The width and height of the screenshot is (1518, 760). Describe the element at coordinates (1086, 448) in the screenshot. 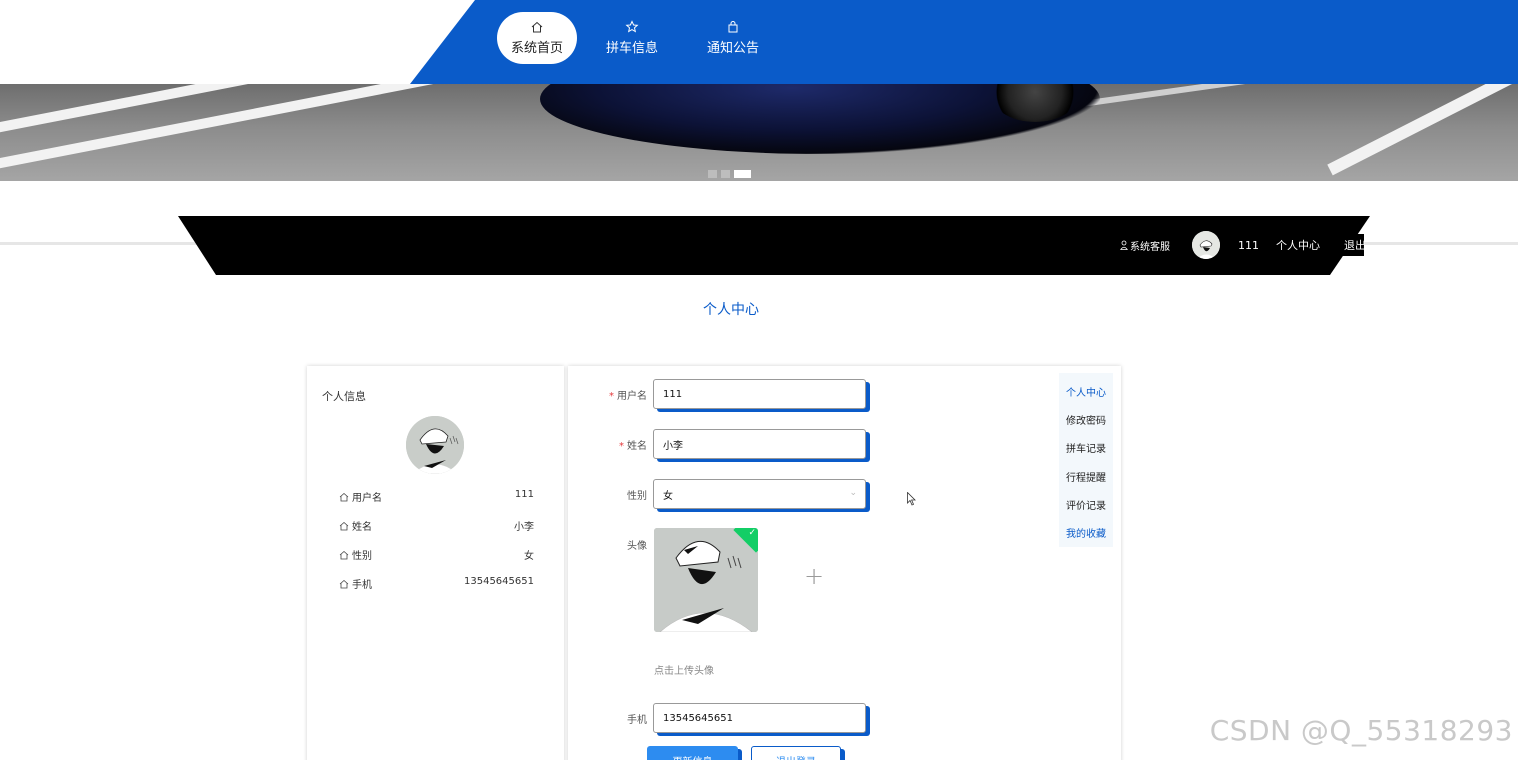

I see `side-menu-item-carpool-records: 拼车记录` at that location.